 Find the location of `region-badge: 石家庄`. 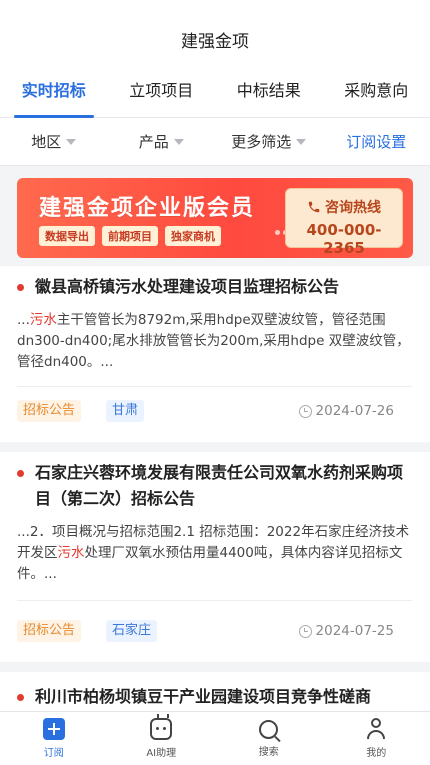

region-badge: 石家庄 is located at coordinates (132, 631).